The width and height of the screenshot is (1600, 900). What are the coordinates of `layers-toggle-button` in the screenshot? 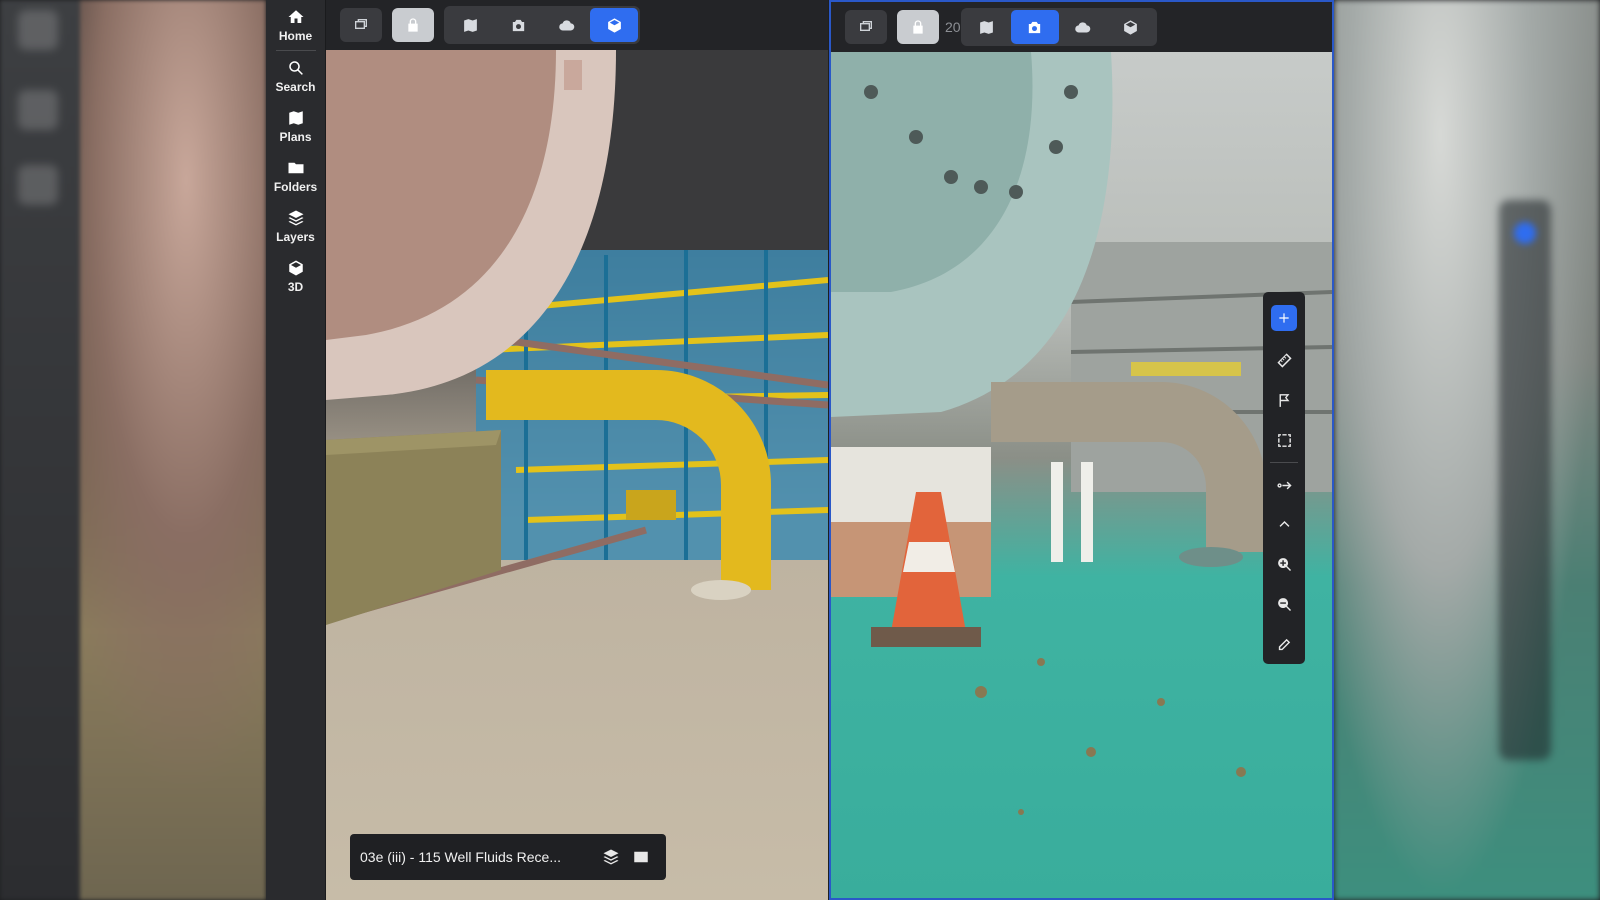 It's located at (611, 857).